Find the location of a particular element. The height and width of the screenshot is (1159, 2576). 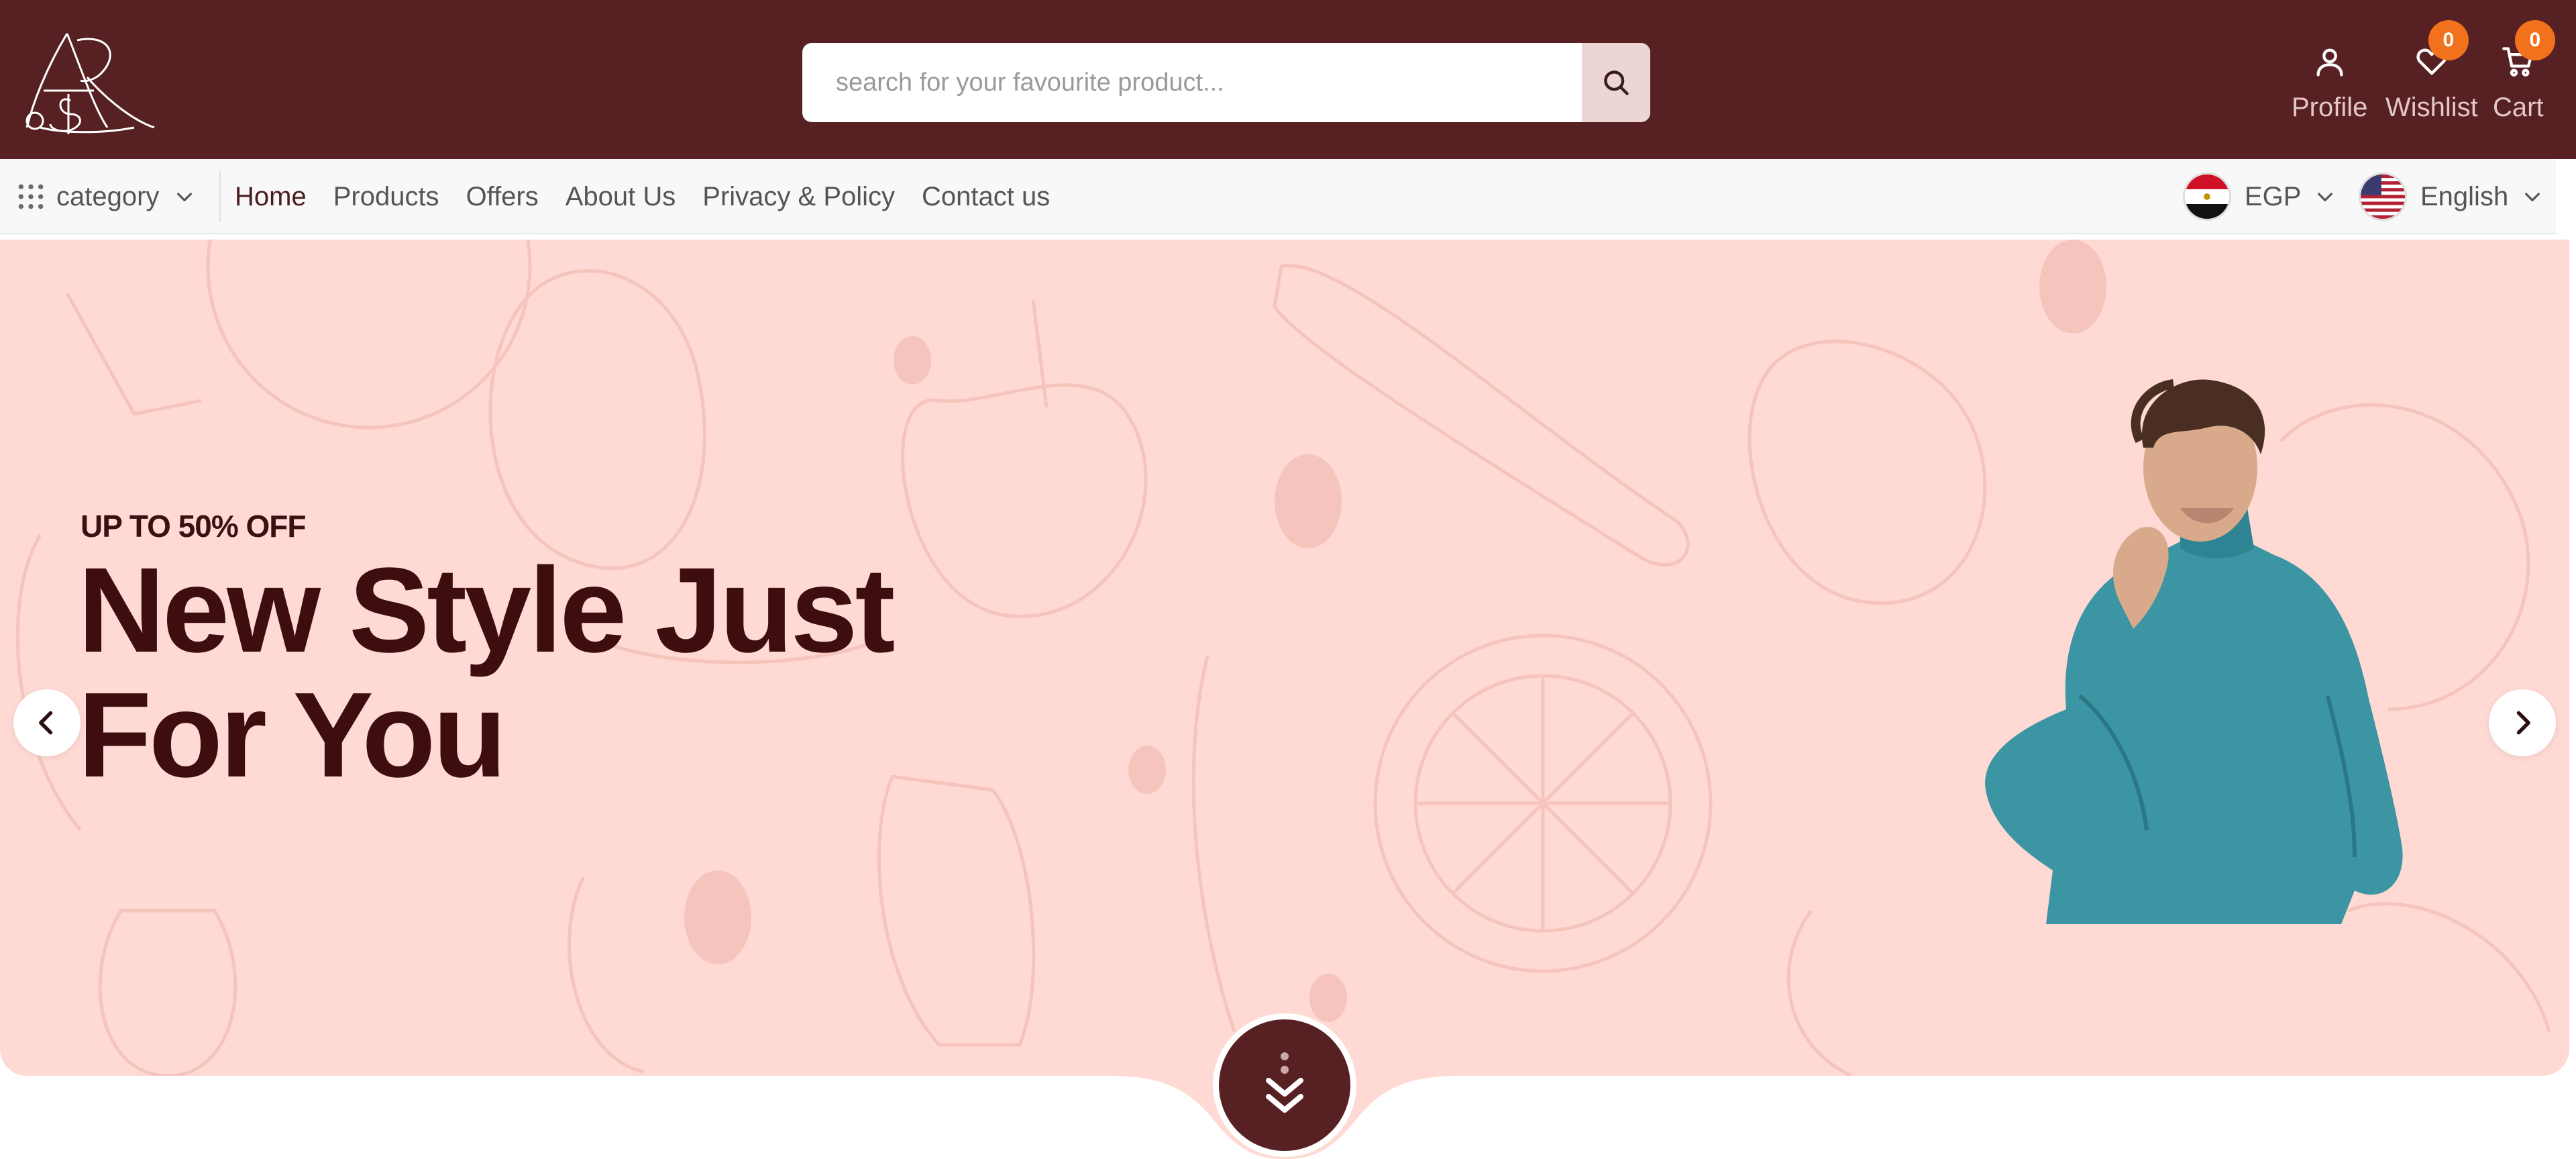

search-input is located at coordinates (1191, 82).